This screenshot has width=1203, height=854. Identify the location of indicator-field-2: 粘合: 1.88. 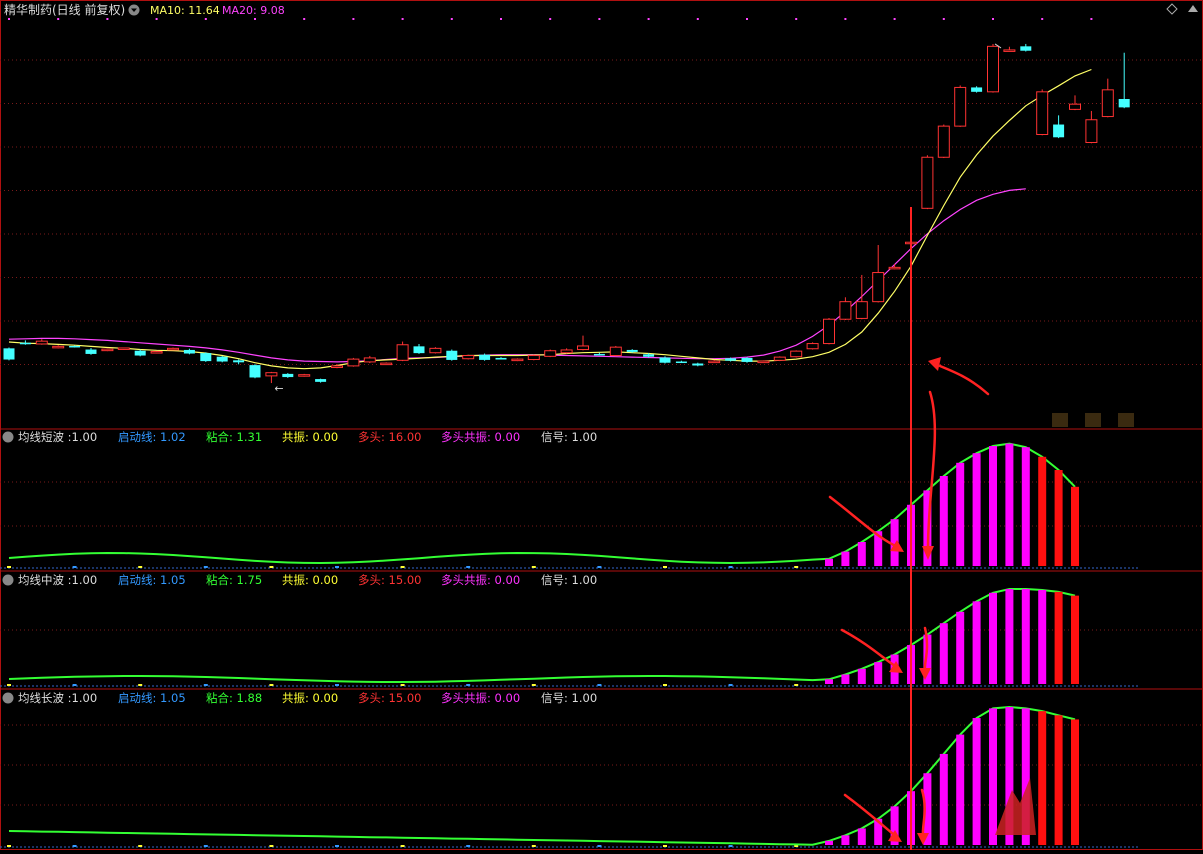
(234, 698).